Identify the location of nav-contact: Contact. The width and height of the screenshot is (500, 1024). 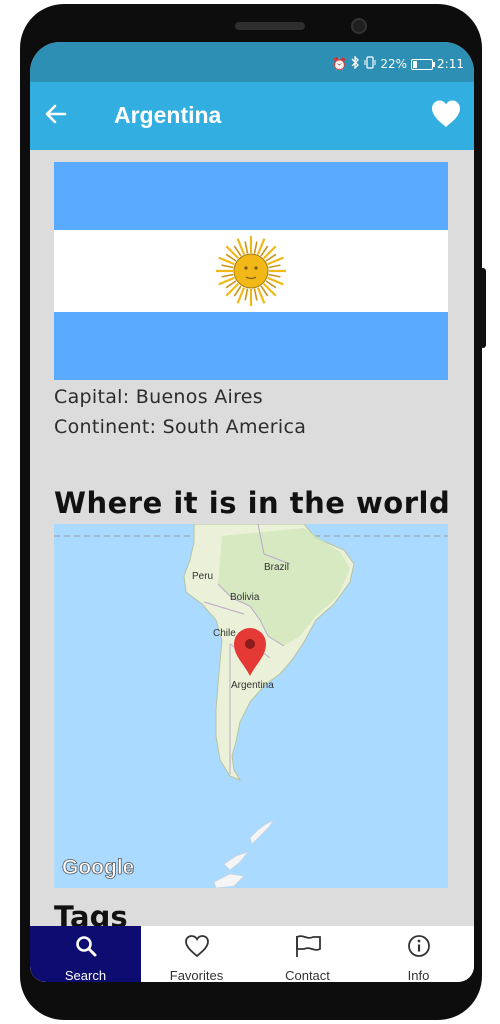
(307, 954).